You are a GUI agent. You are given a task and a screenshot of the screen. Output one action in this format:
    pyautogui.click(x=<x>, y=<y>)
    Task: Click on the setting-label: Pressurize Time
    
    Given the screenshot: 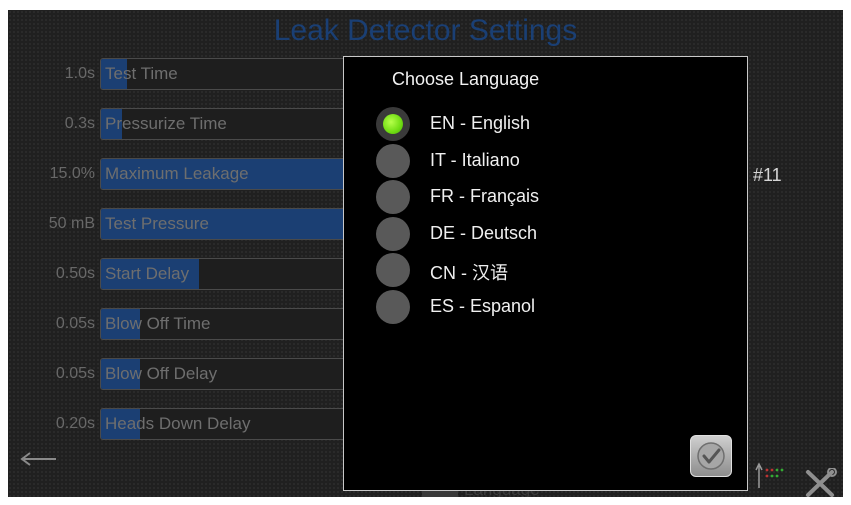 What is the action you would take?
    pyautogui.click(x=166, y=123)
    